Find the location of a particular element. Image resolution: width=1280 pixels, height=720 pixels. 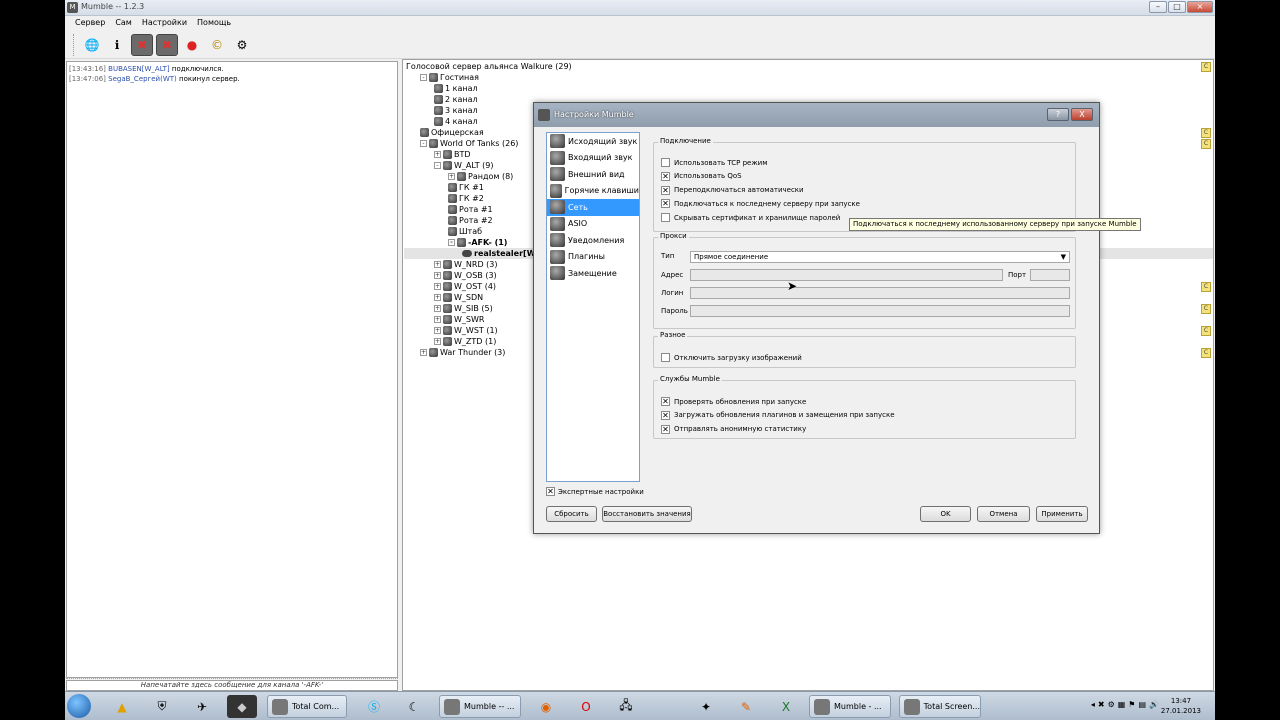

aimp-icon: ▲ is located at coordinates (122, 706).